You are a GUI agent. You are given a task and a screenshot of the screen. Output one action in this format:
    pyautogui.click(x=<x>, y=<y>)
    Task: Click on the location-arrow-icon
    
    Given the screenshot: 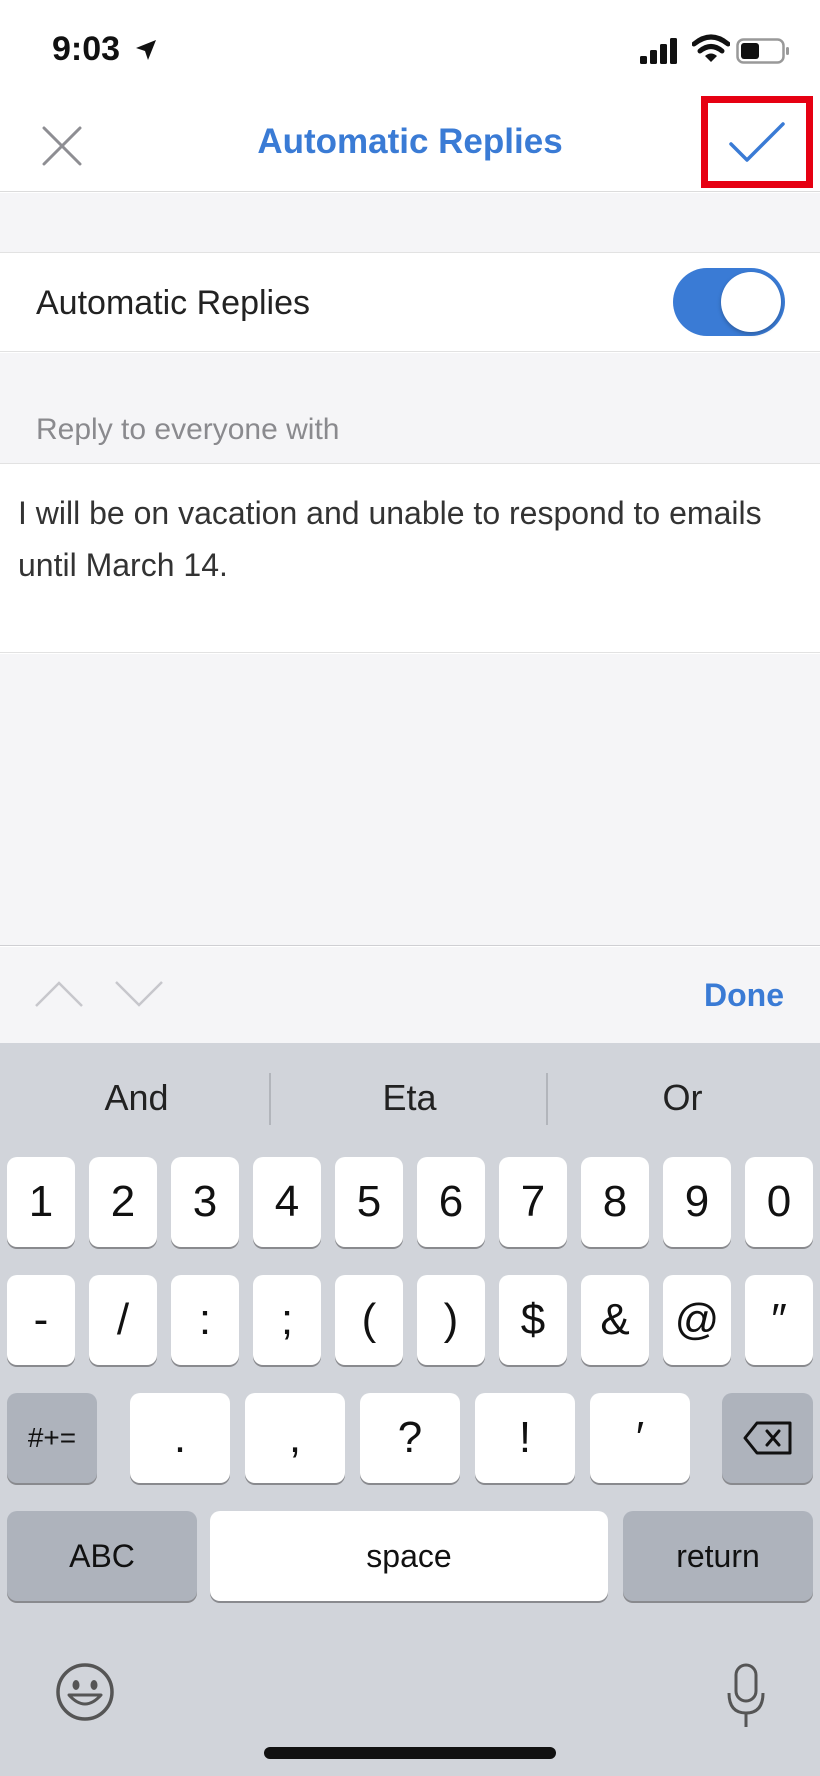 What is the action you would take?
    pyautogui.click(x=146, y=50)
    